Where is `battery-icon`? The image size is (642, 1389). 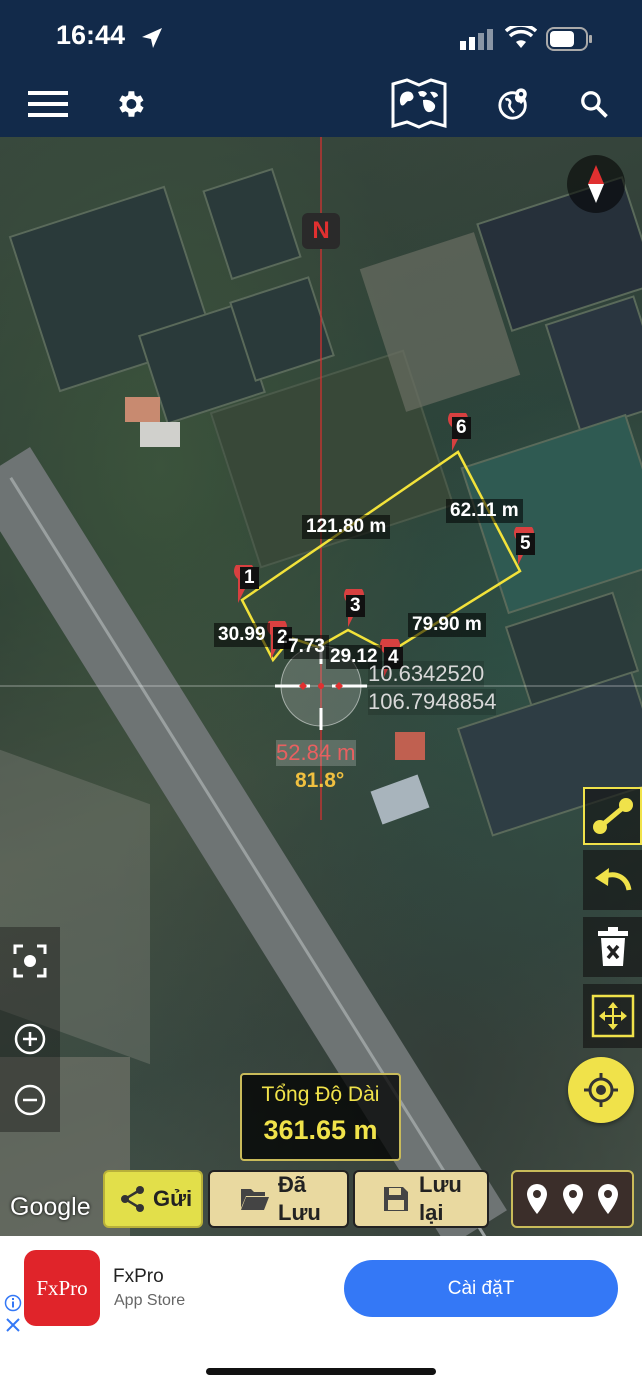 battery-icon is located at coordinates (569, 39).